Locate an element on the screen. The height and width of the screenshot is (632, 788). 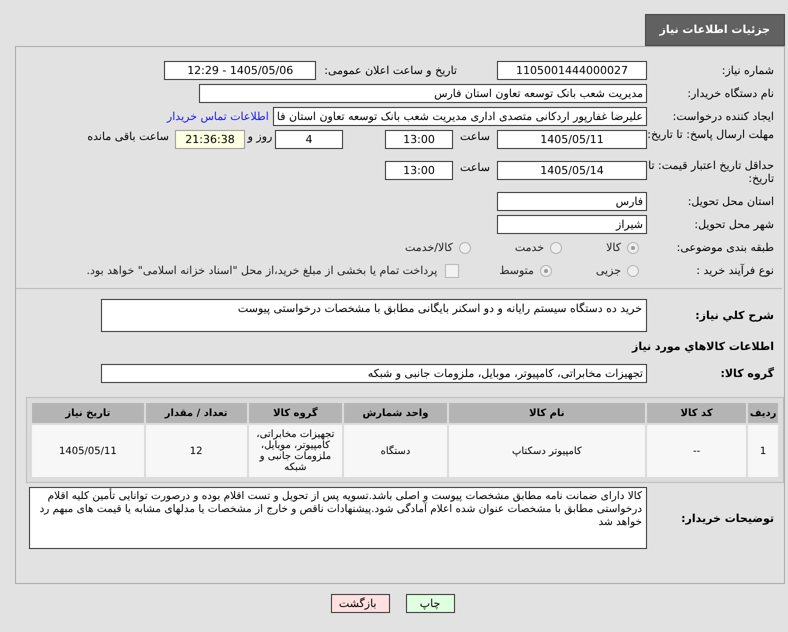
field-label: طبقه بندی موضوعی: is located at coordinates (725, 247).